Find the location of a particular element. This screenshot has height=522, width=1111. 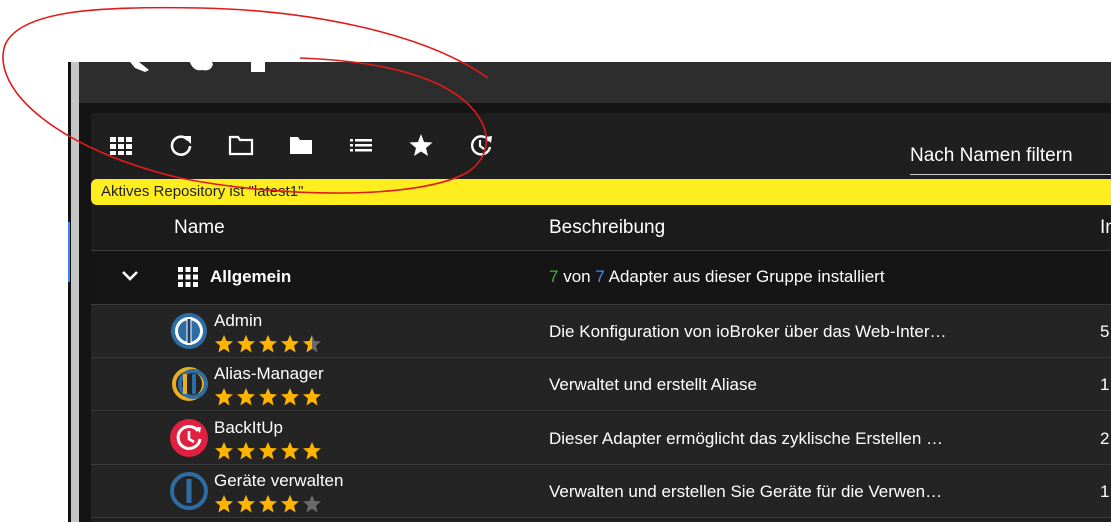

repository-banner-text: Aktives Repository ist "latest1" is located at coordinates (202, 191).